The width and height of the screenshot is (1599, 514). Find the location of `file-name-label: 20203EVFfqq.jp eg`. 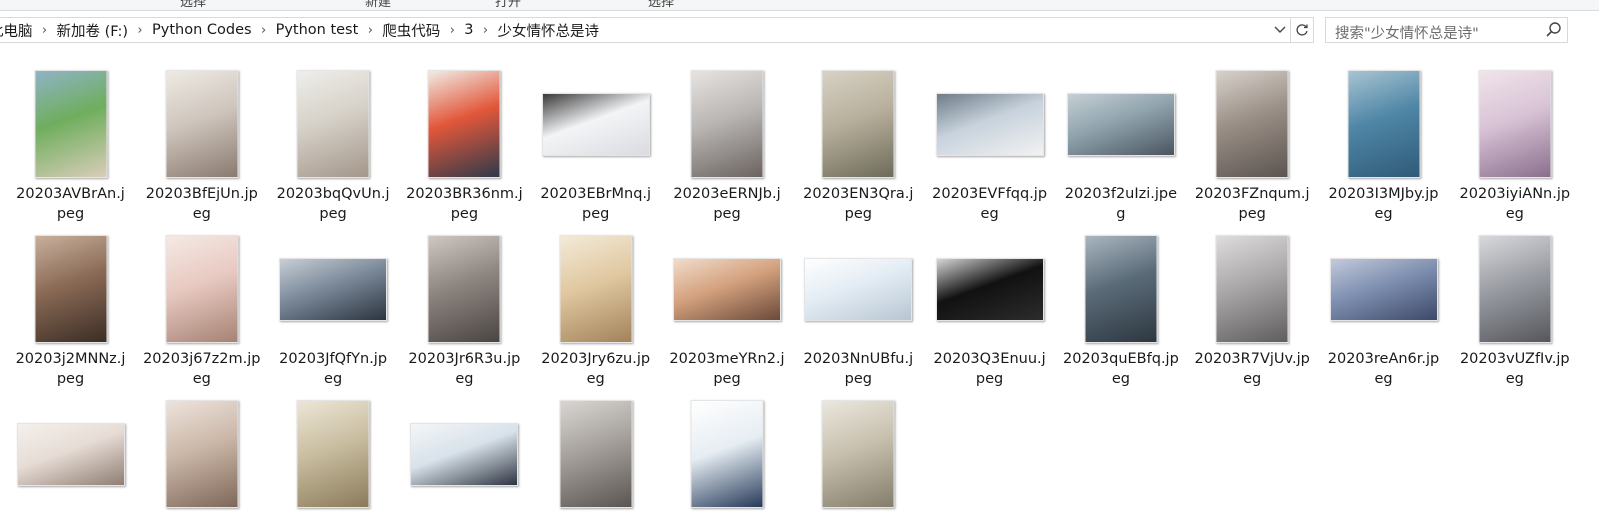

file-name-label: 20203EVFfqq.jp eg is located at coordinates (990, 204).